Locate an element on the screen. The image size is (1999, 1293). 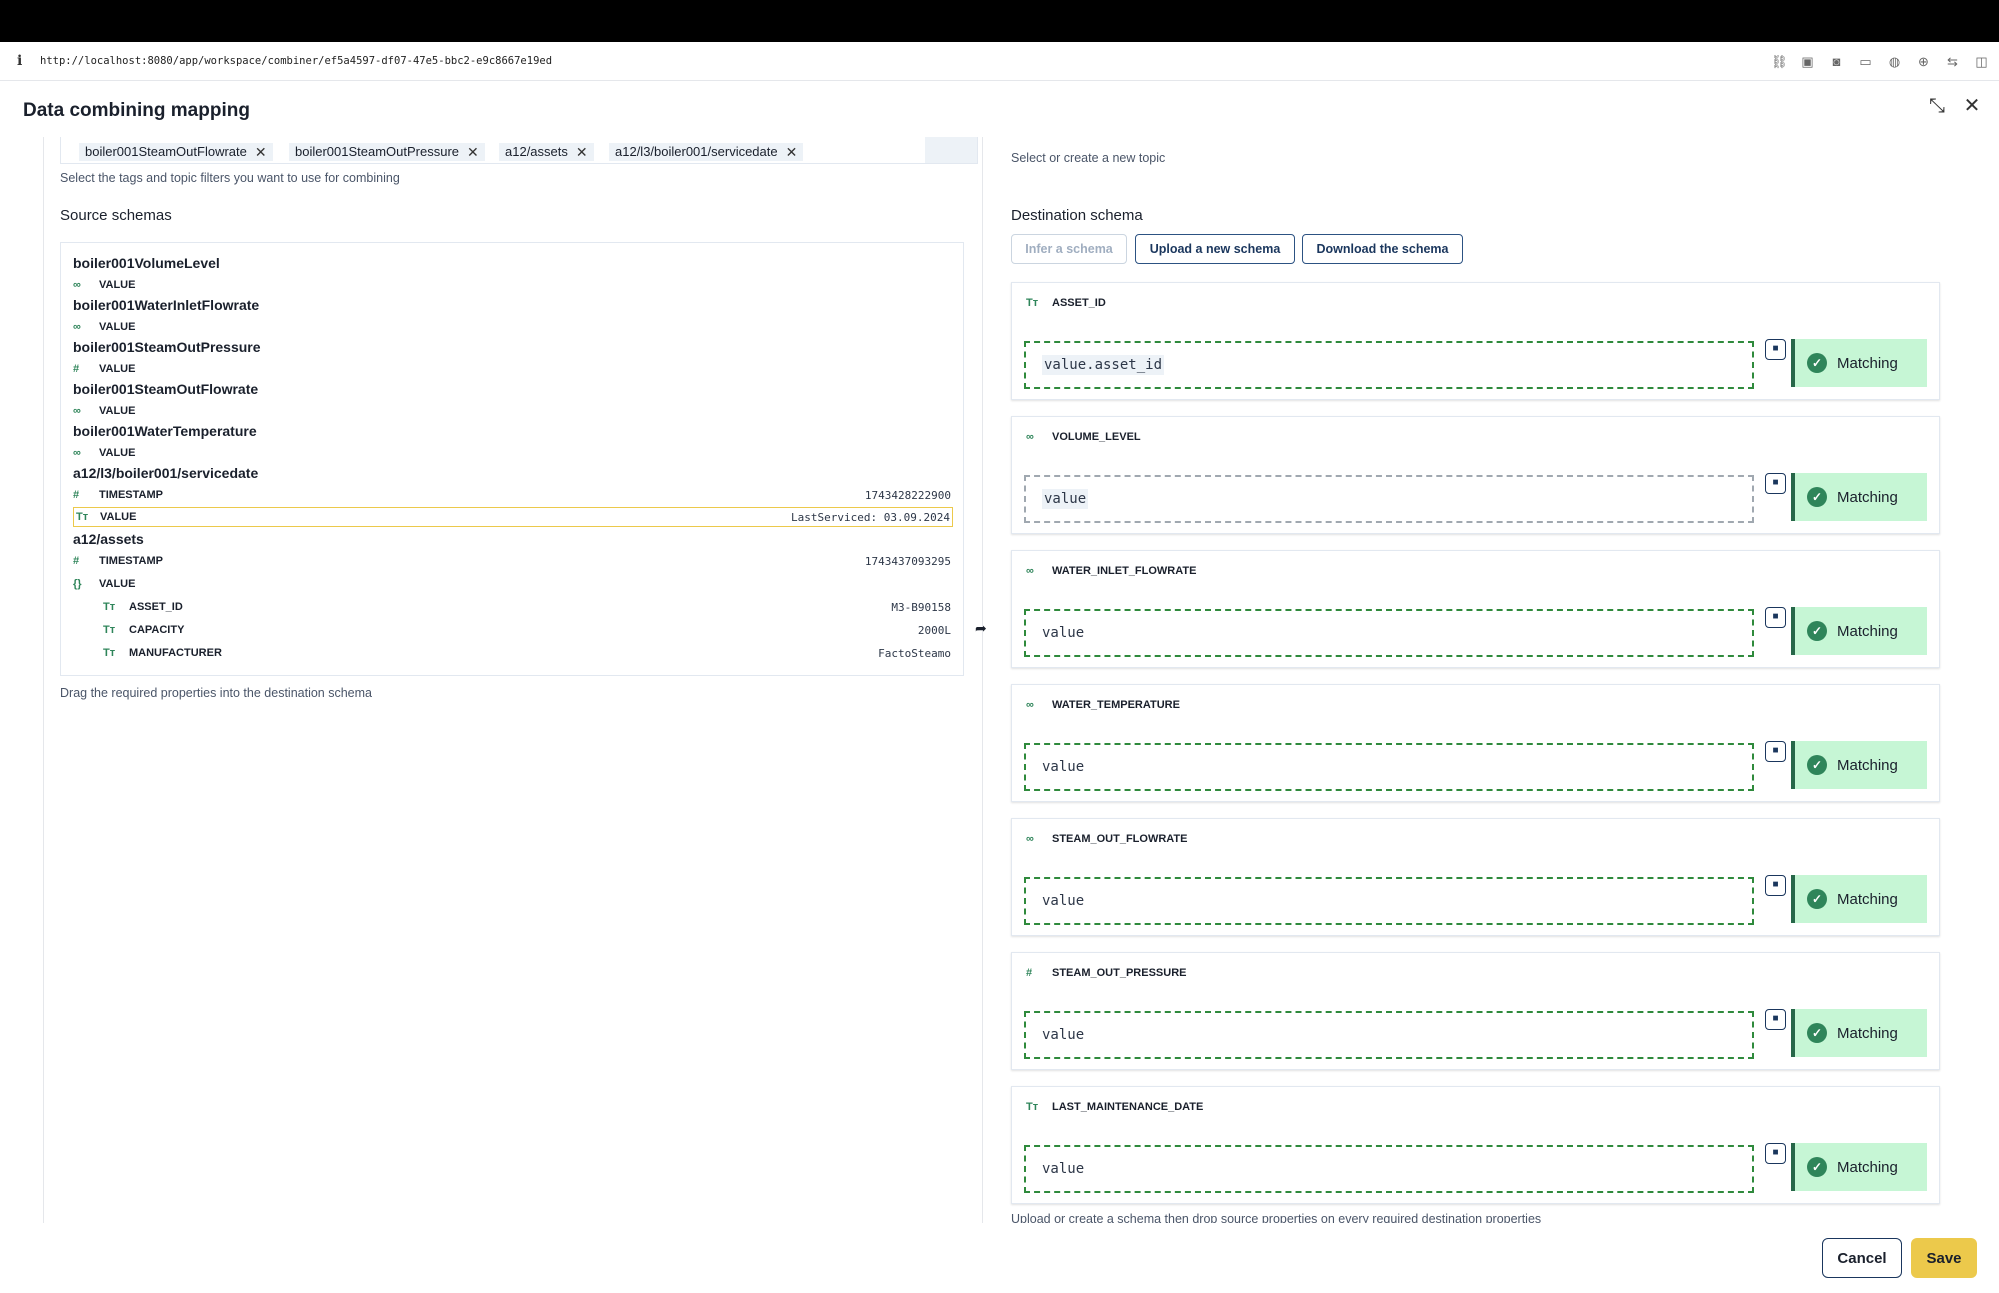
sidebar-icon: ◫ is located at coordinates (1981, 61).